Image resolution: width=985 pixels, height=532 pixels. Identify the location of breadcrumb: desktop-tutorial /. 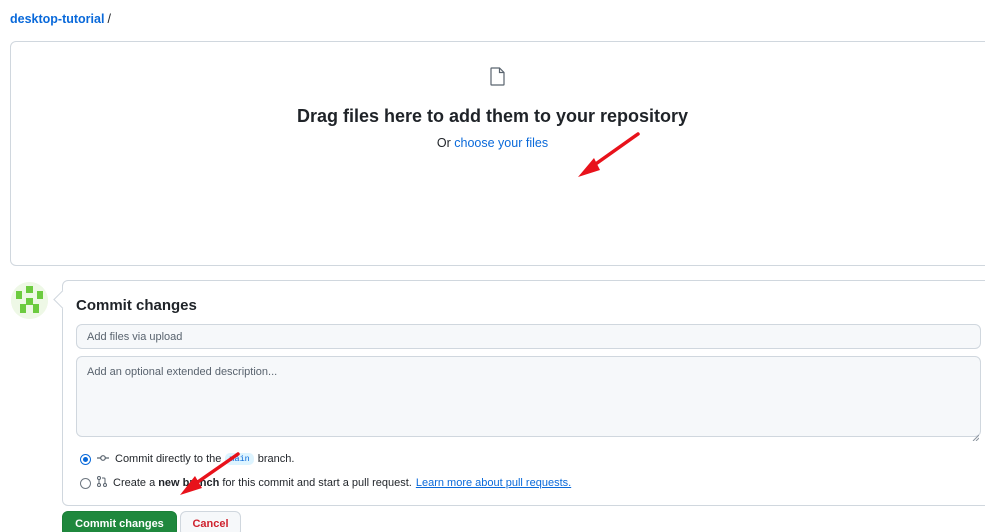
(60, 19).